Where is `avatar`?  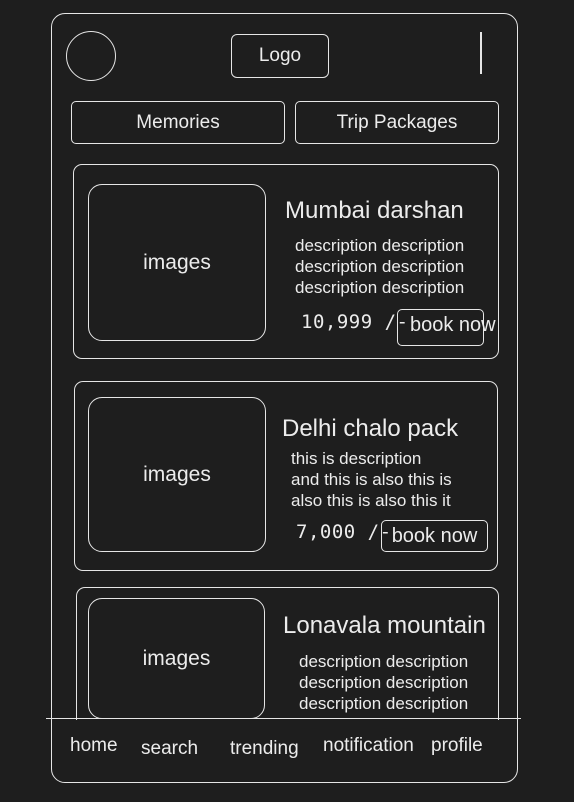
avatar is located at coordinates (91, 56).